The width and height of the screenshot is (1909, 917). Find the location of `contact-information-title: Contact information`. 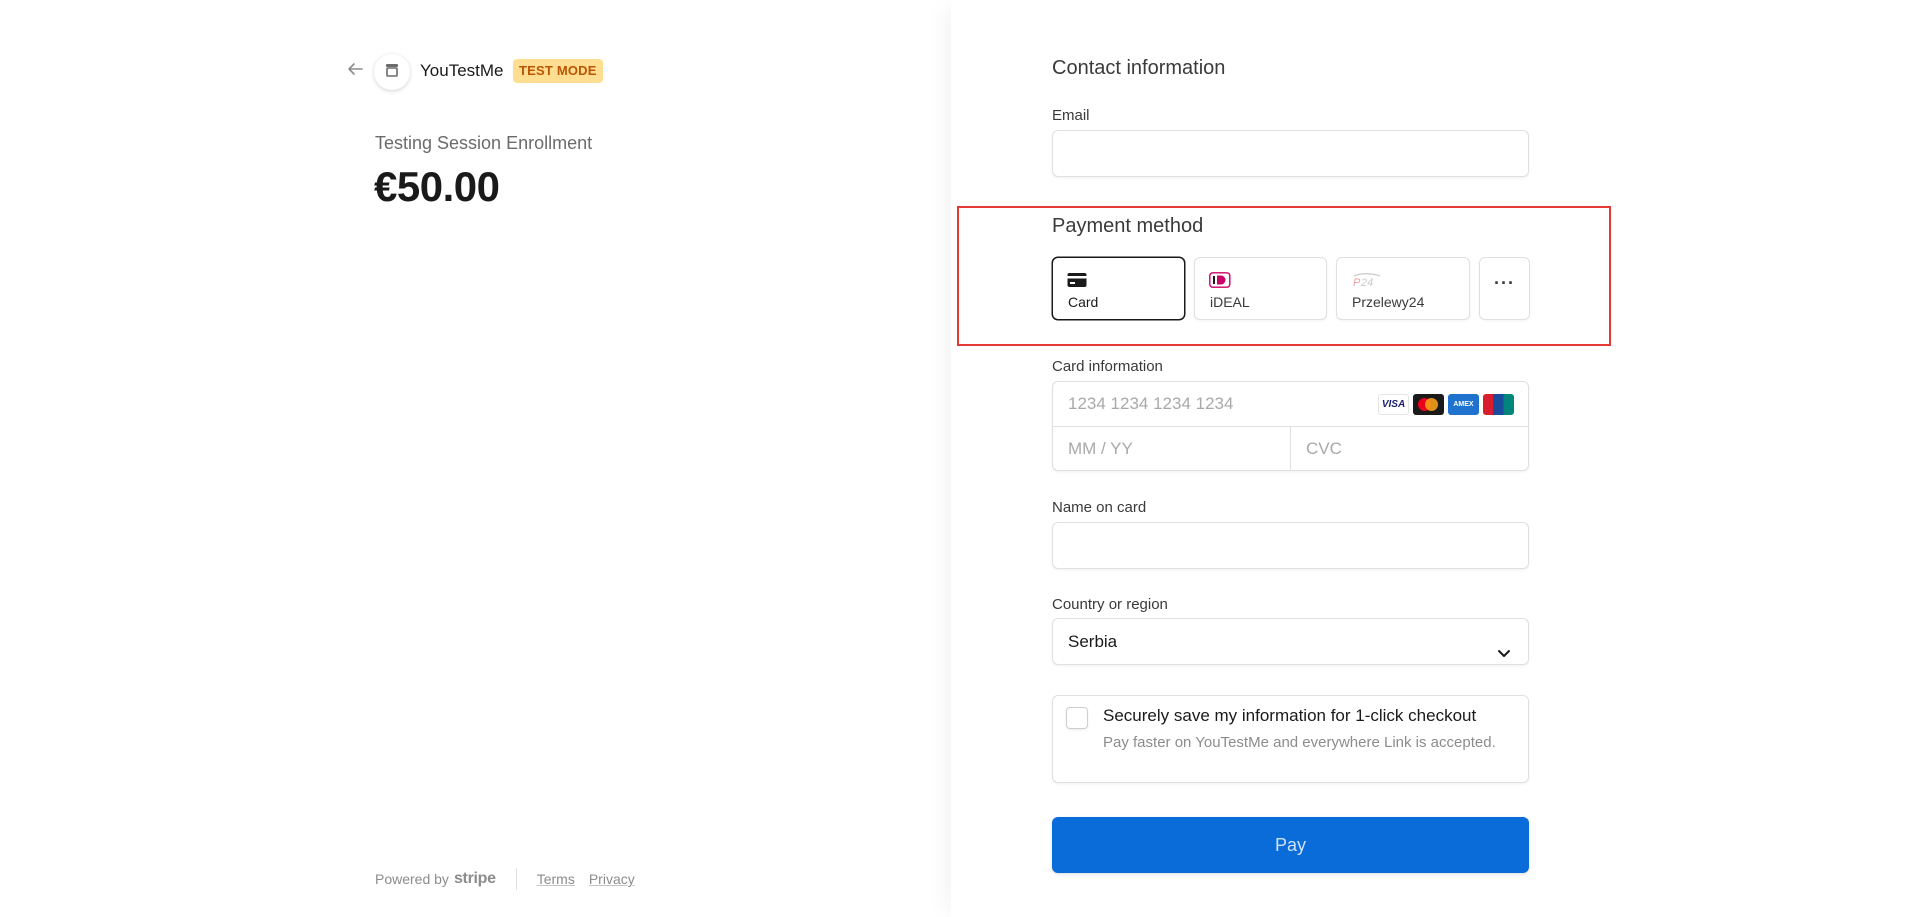

contact-information-title: Contact information is located at coordinates (1139, 68).